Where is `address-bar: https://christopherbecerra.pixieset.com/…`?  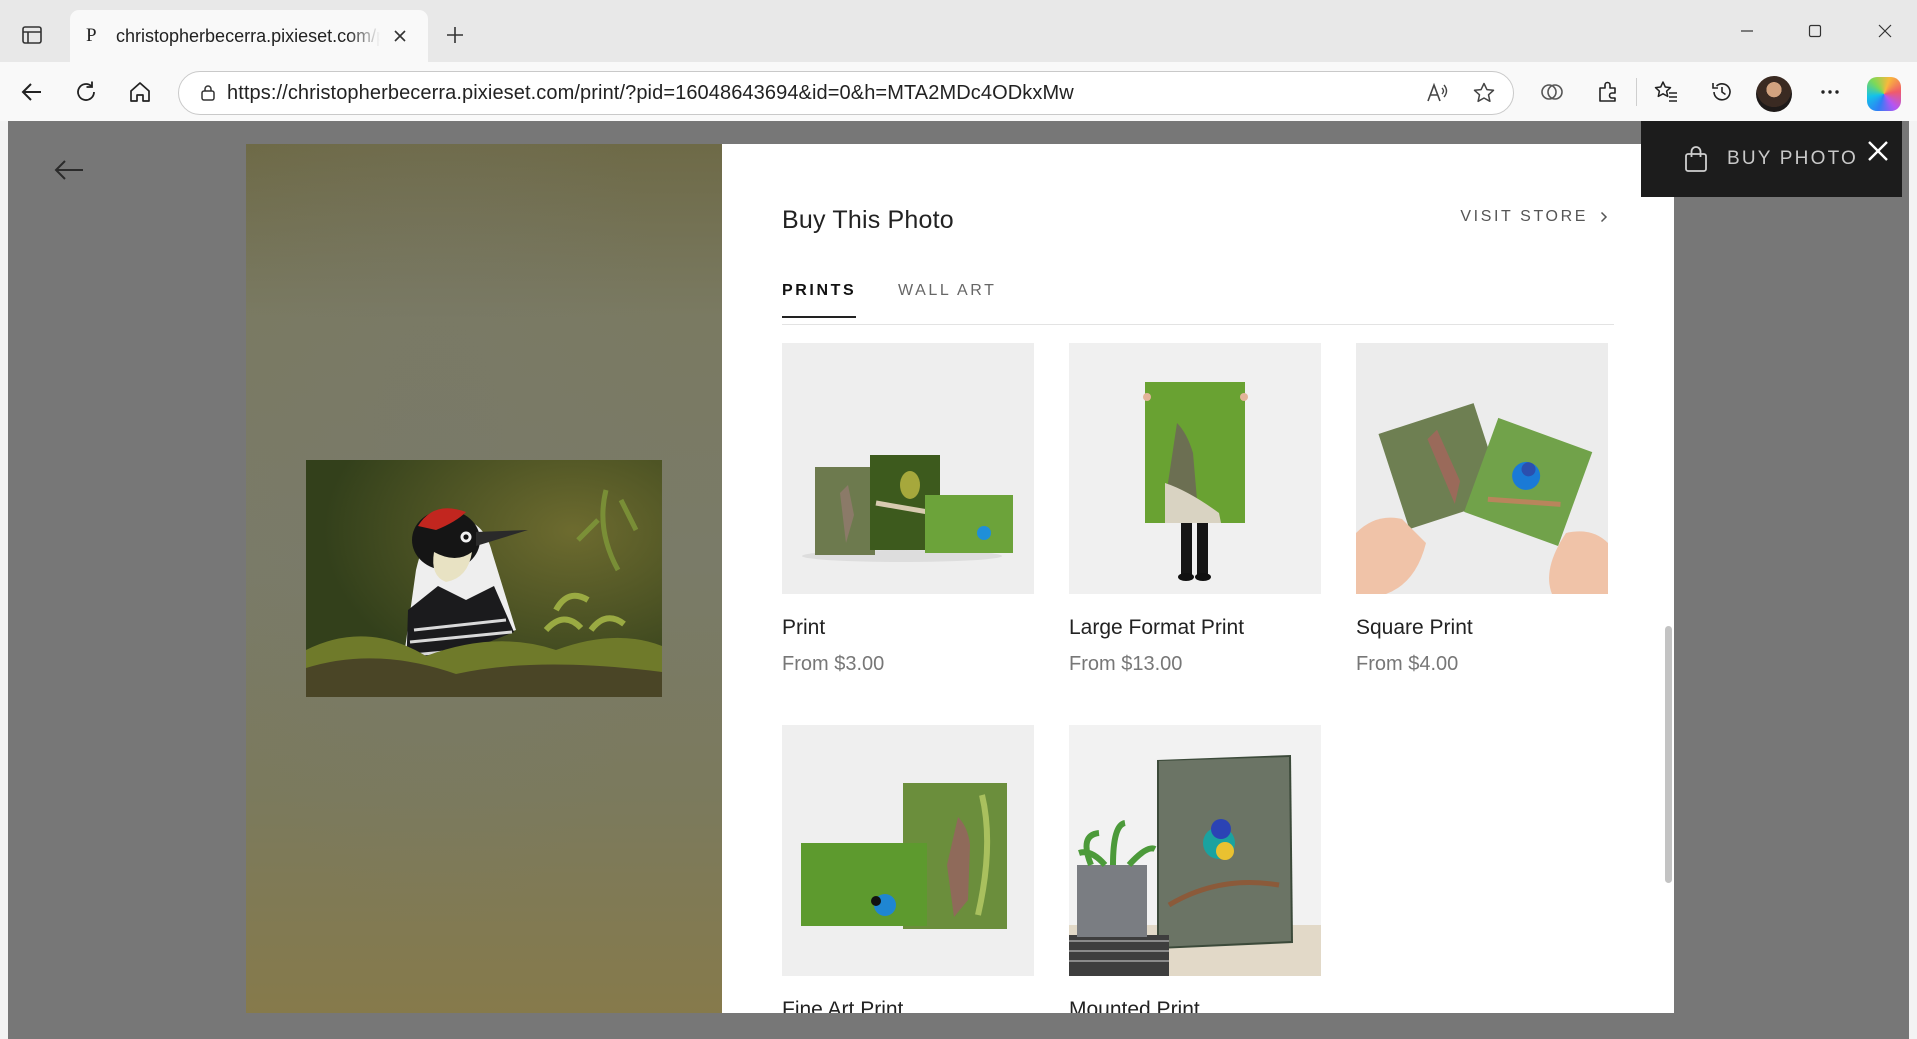 address-bar: https://christopherbecerra.pixieset.com/… is located at coordinates (846, 93).